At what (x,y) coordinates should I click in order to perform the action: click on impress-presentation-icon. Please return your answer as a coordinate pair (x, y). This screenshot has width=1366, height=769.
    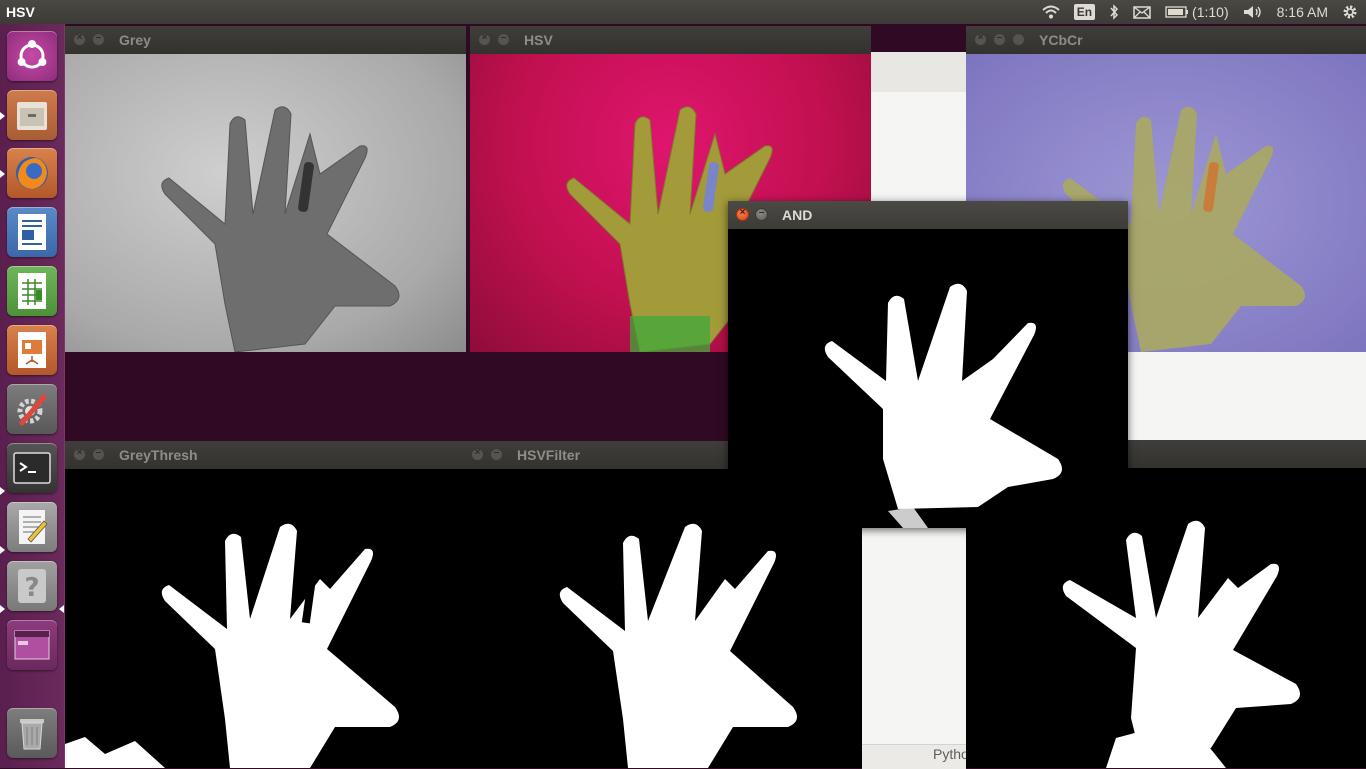
    Looking at the image, I should click on (32, 350).